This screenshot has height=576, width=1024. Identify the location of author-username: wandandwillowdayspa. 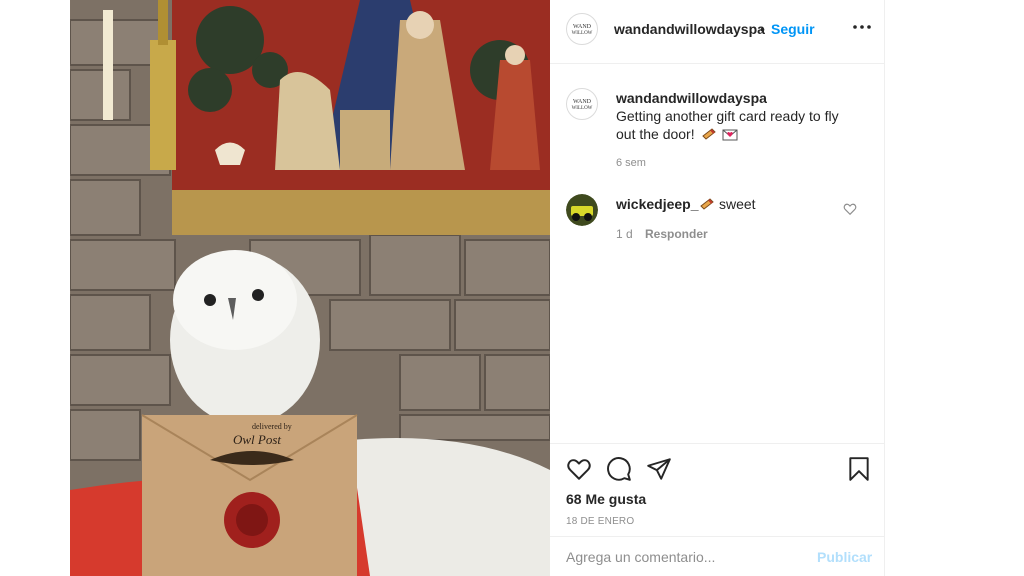
(689, 29).